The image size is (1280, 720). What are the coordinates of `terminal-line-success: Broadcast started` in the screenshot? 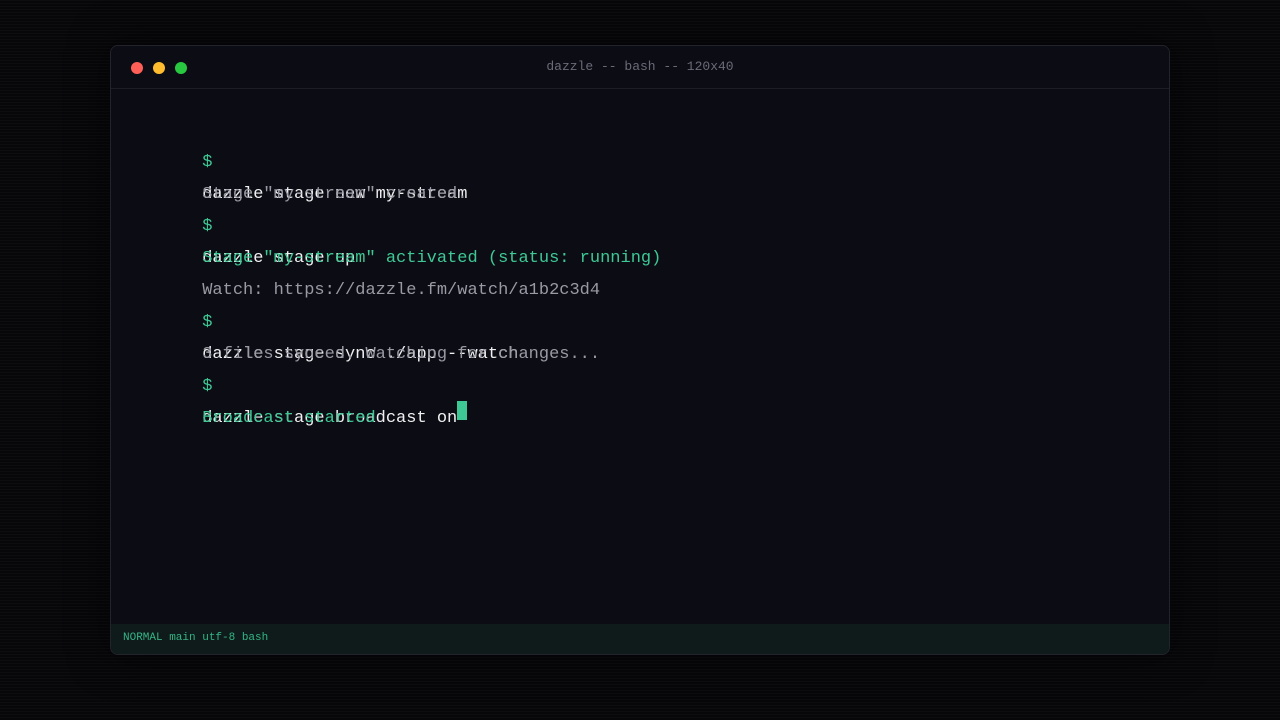 It's located at (645, 399).